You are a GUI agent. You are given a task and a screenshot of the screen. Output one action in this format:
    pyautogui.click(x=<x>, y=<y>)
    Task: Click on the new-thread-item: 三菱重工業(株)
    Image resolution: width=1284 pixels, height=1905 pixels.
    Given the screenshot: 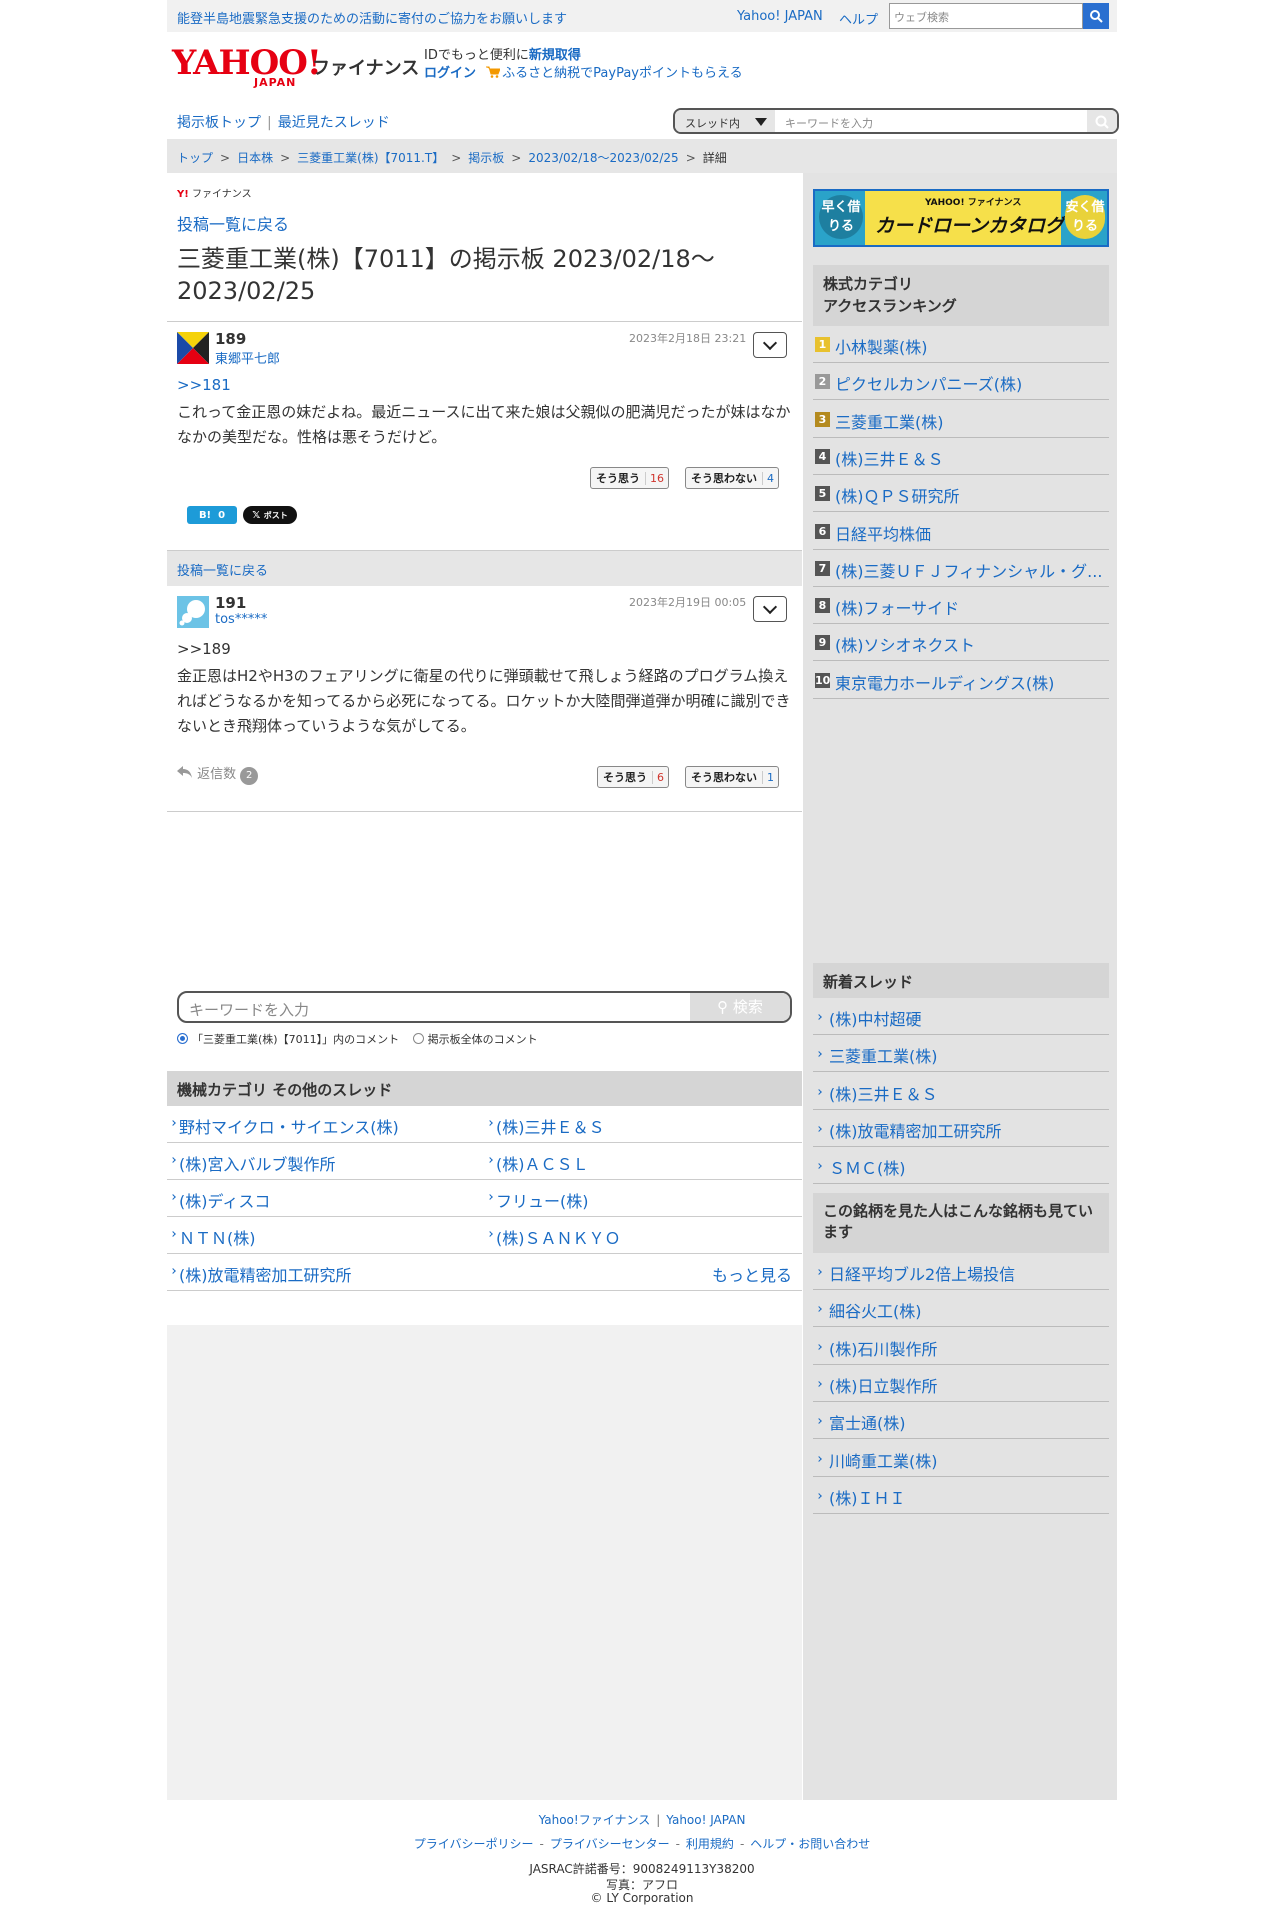 What is the action you would take?
    pyautogui.click(x=961, y=1054)
    